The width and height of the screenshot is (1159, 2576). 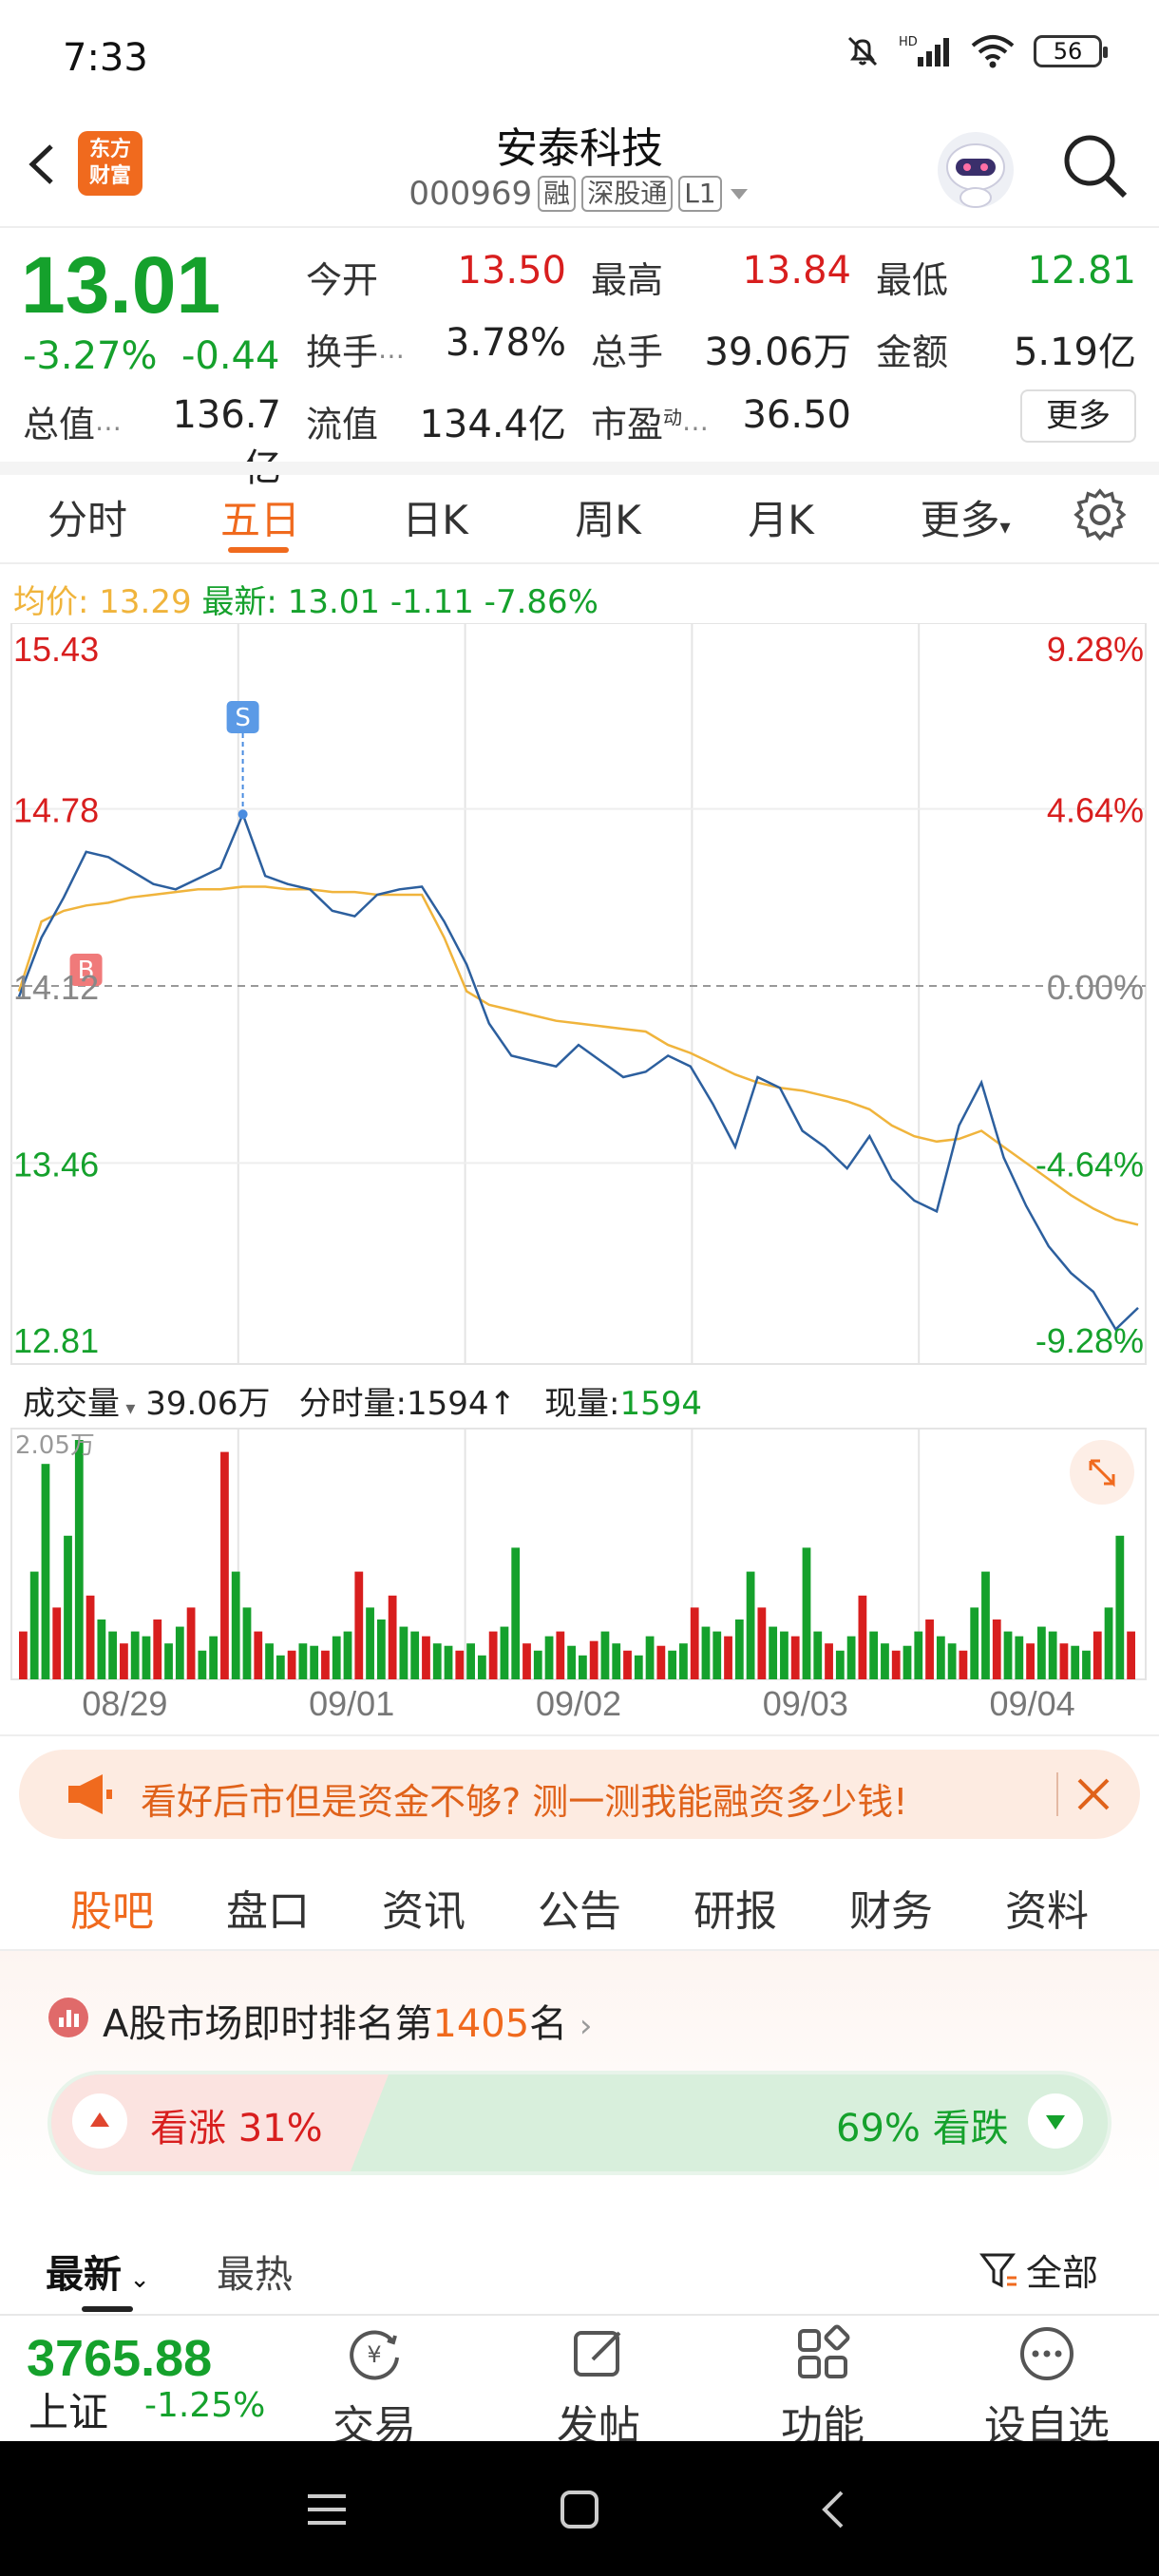 What do you see at coordinates (834, 2509) in the screenshot?
I see `back-icon` at bounding box center [834, 2509].